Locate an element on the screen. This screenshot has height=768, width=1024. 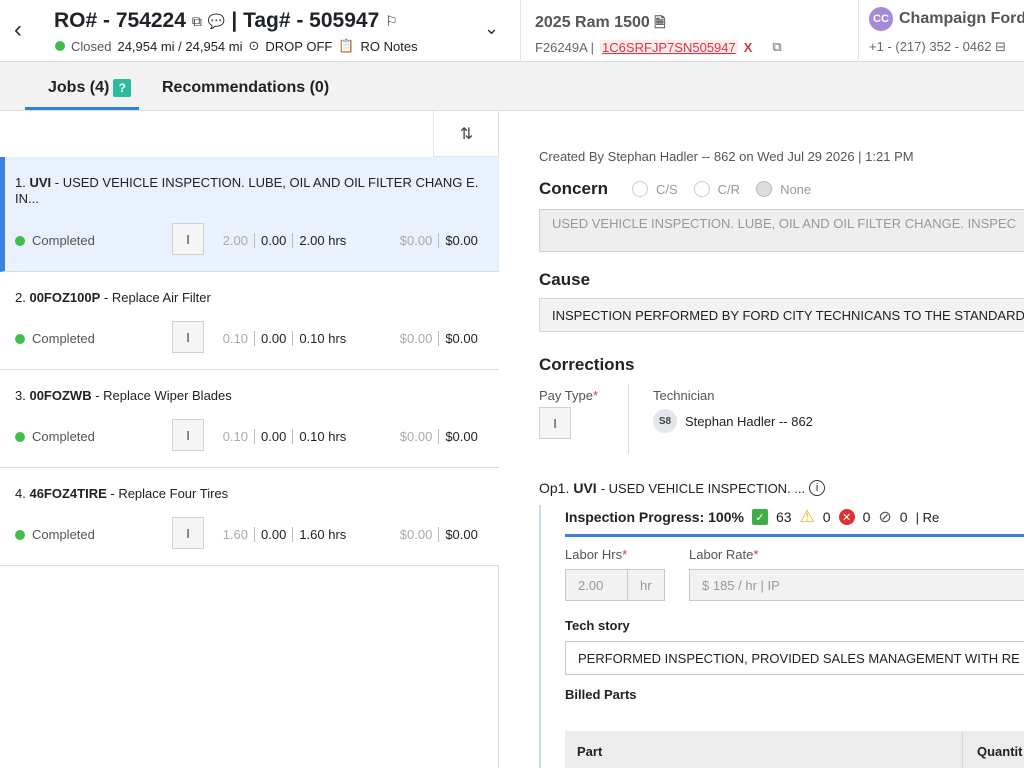
vehicle-subline: F26249A | 1C6SRFJP7SN505947 X ⧉ is located at coordinates (658, 47).